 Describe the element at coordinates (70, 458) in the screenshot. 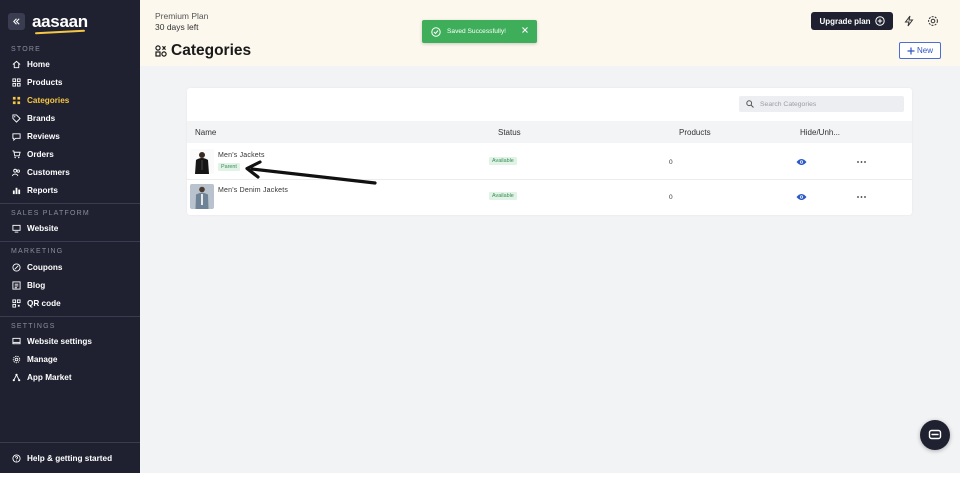

I see `help-label: Help & getting started` at that location.